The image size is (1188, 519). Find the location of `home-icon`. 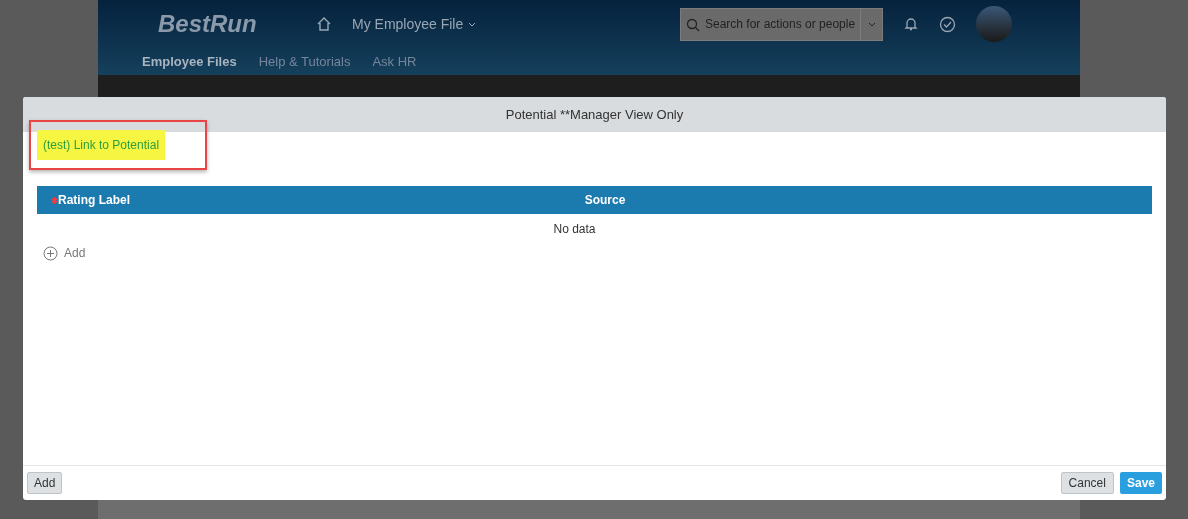

home-icon is located at coordinates (324, 24).